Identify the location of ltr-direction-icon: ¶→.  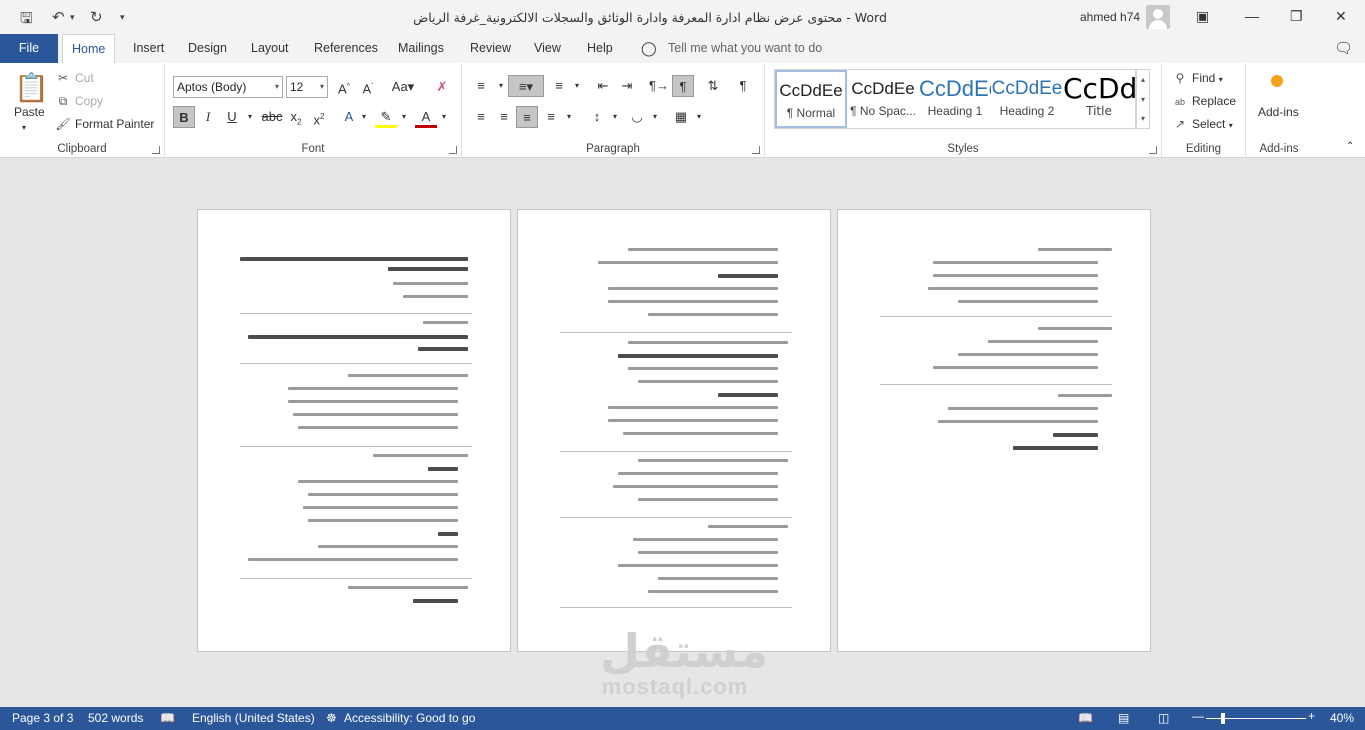
(659, 86).